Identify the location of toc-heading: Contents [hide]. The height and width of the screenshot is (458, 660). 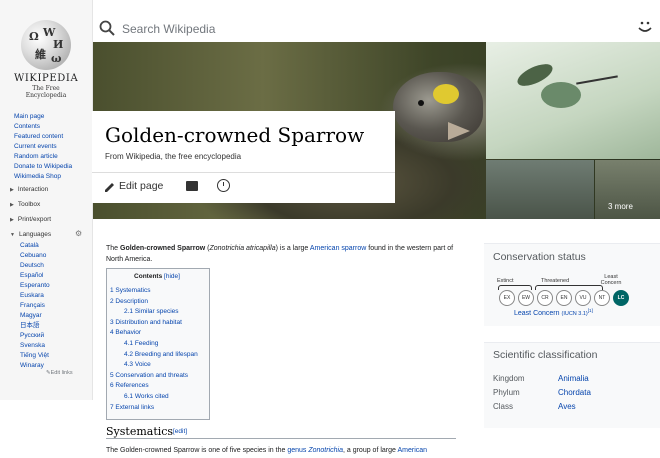
(157, 276).